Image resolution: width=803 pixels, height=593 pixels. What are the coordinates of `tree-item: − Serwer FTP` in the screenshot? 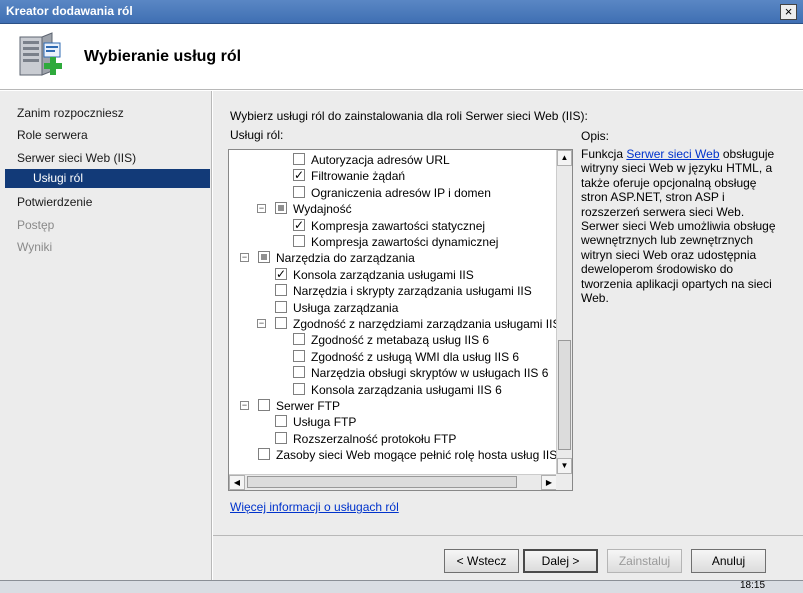 It's located at (394, 406).